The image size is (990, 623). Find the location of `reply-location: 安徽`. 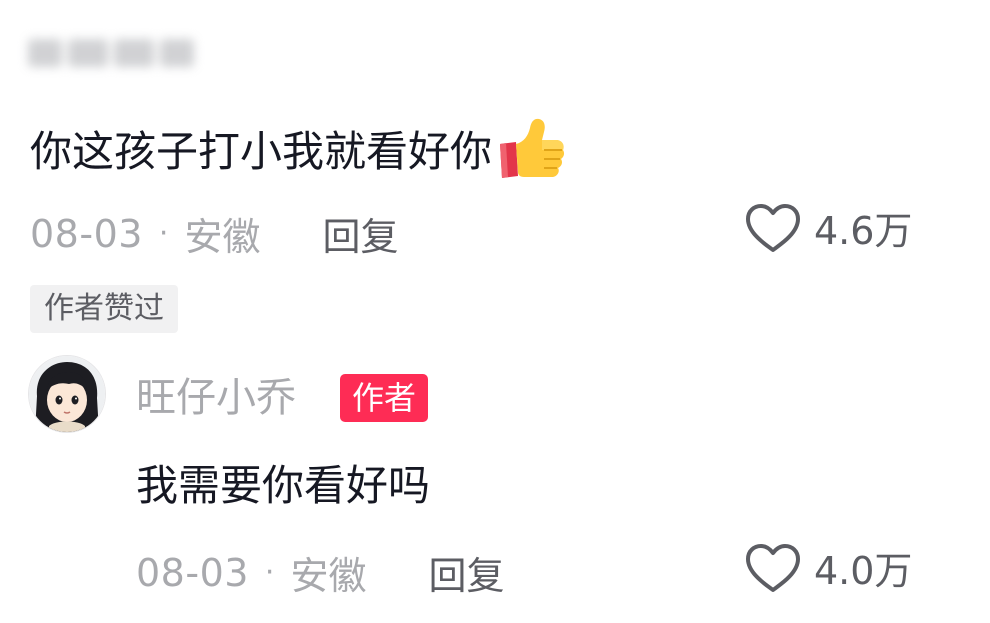

reply-location: 安徽 is located at coordinates (328, 576).